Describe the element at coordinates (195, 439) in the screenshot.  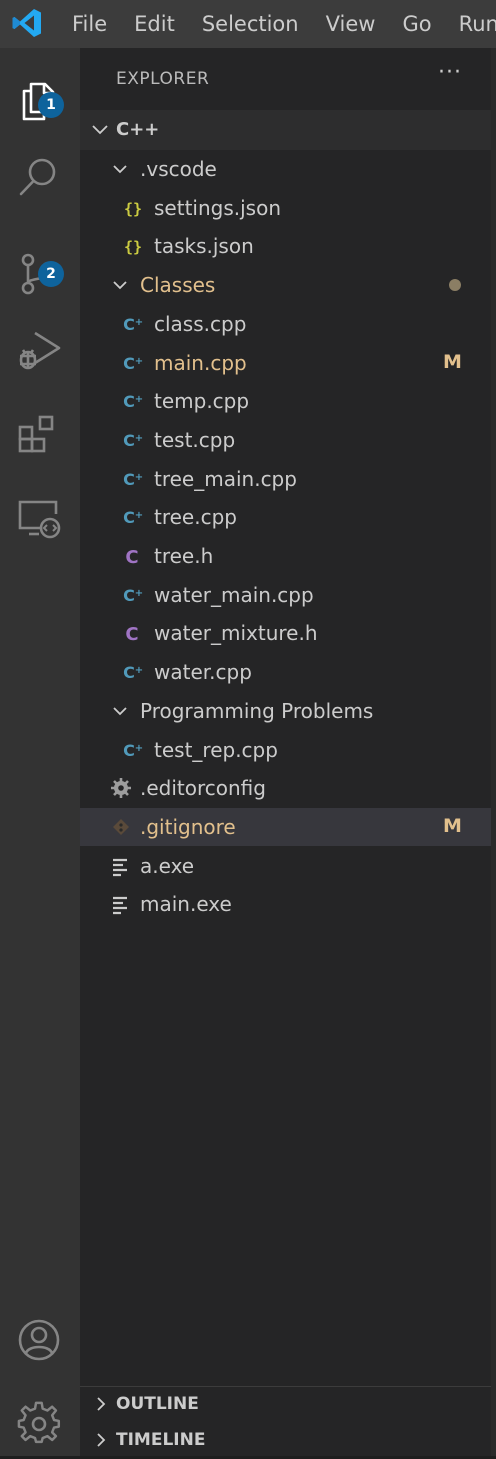
I see `tree-item-label: test.cpp` at that location.